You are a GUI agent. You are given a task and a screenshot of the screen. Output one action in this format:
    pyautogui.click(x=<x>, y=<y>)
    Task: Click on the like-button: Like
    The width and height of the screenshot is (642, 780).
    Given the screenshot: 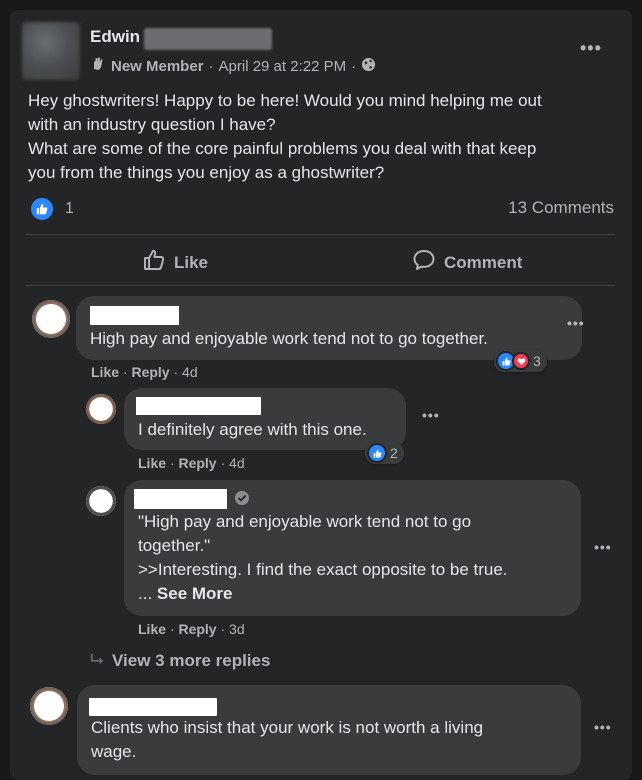 What is the action you would take?
    pyautogui.click(x=175, y=262)
    